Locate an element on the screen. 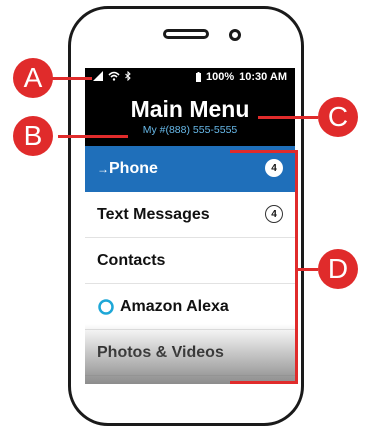 Image resolution: width=370 pixels, height=426 pixels. battery-icon is located at coordinates (198, 77).